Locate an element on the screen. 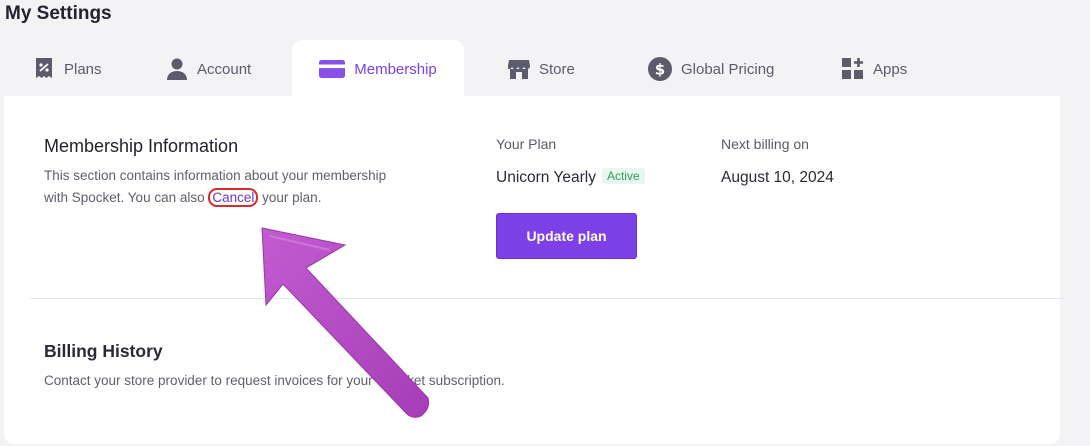 Image resolution: width=1090 pixels, height=446 pixels. dollar-circle-icon: $ is located at coordinates (660, 69).